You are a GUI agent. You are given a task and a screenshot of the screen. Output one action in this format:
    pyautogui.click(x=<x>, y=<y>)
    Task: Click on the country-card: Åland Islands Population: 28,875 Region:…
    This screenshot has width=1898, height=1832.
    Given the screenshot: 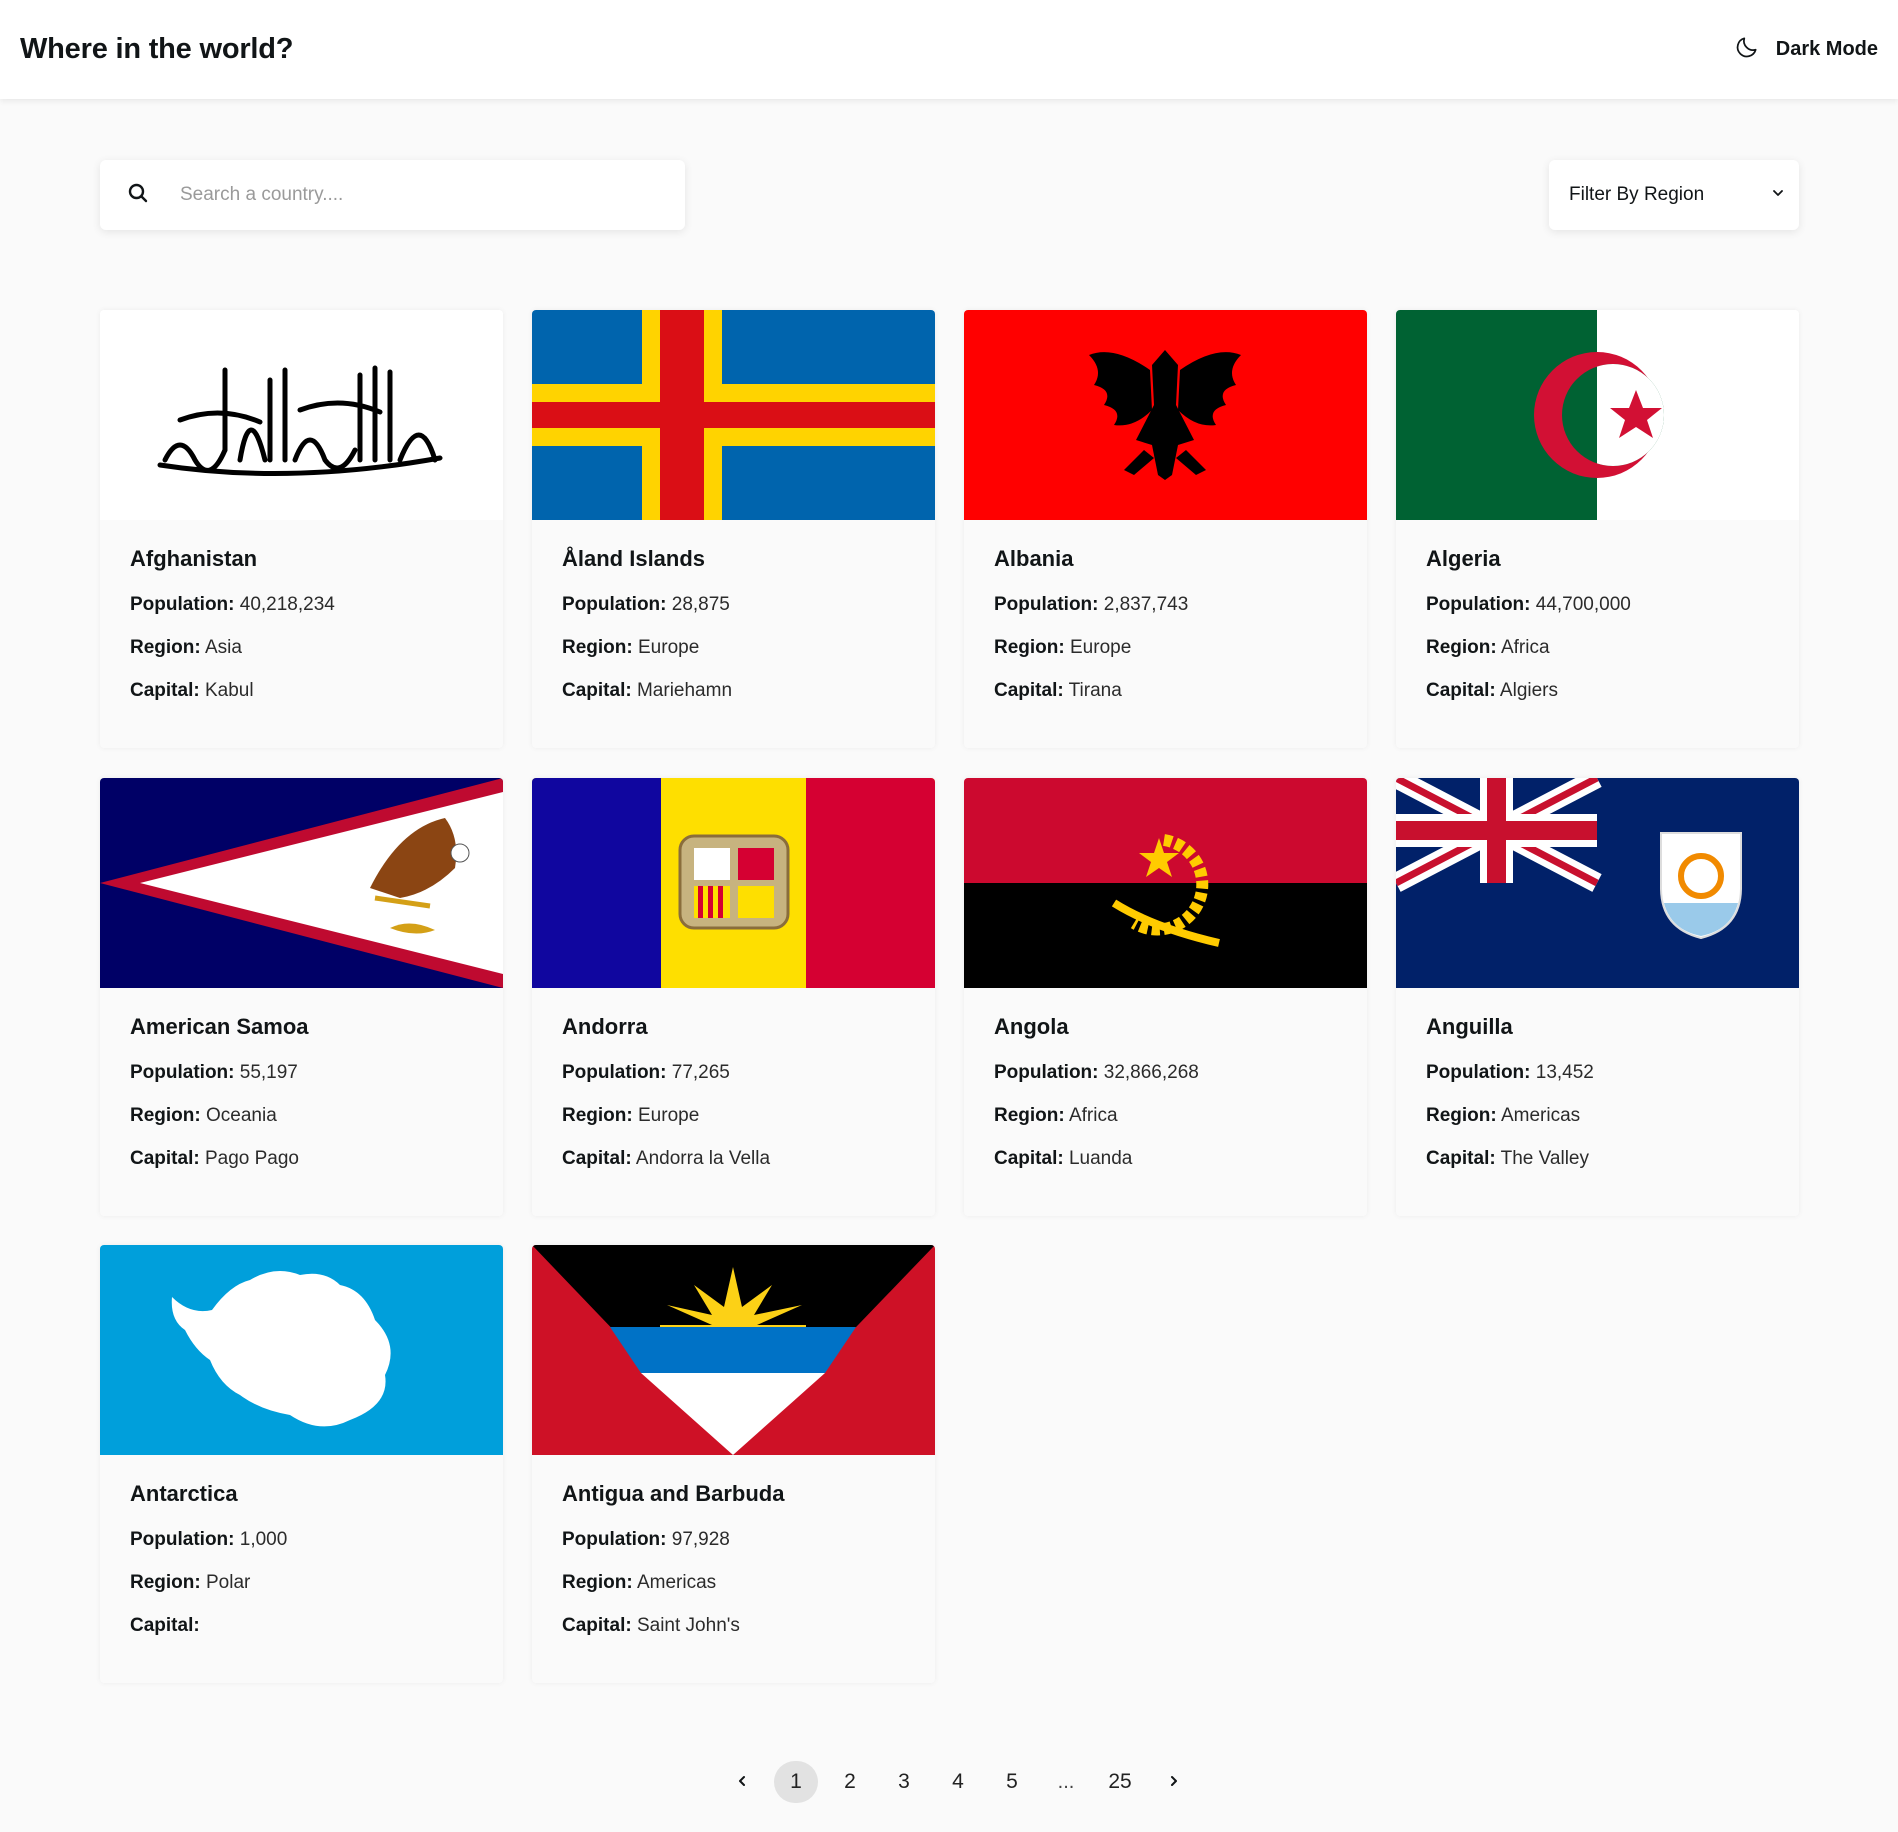 What is the action you would take?
    pyautogui.click(x=733, y=529)
    